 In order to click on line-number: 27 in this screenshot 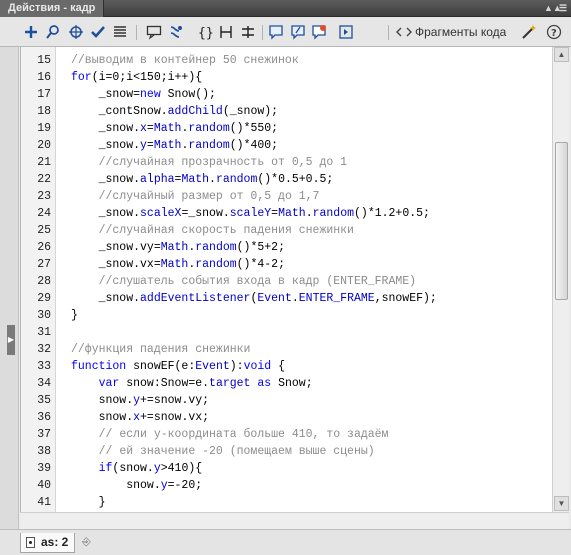, I will do `click(44, 264)`.